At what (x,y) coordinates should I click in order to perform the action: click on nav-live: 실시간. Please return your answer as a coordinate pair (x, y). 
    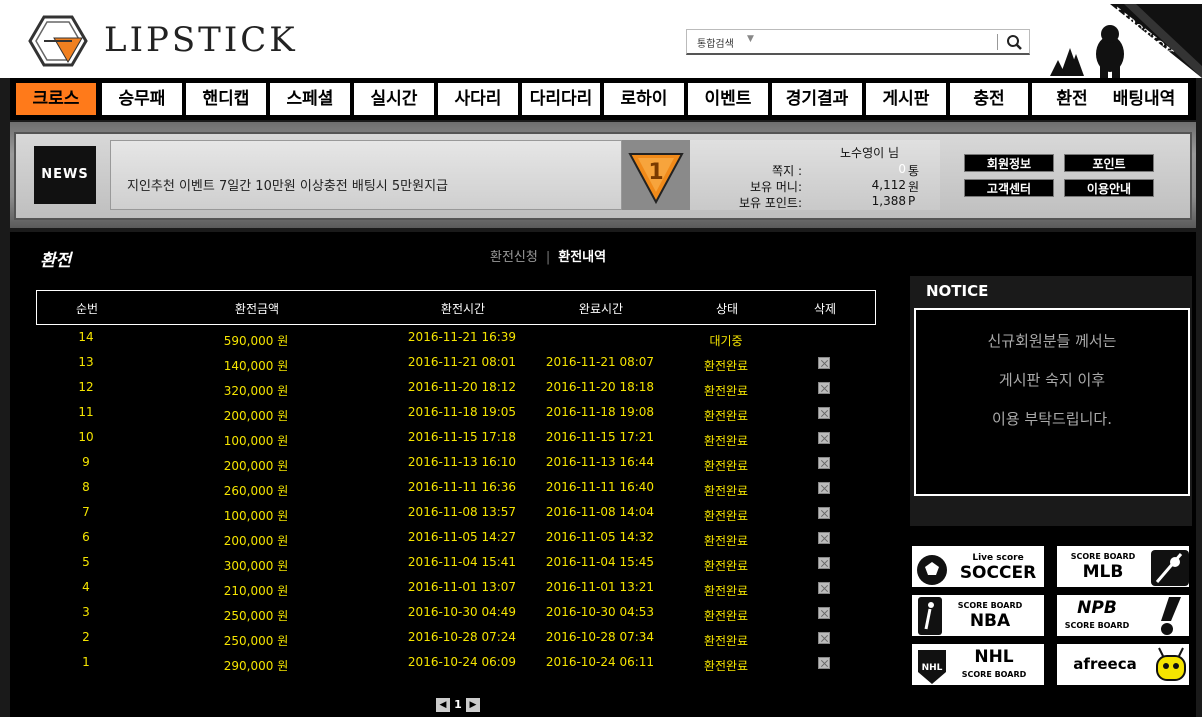
    Looking at the image, I should click on (394, 99).